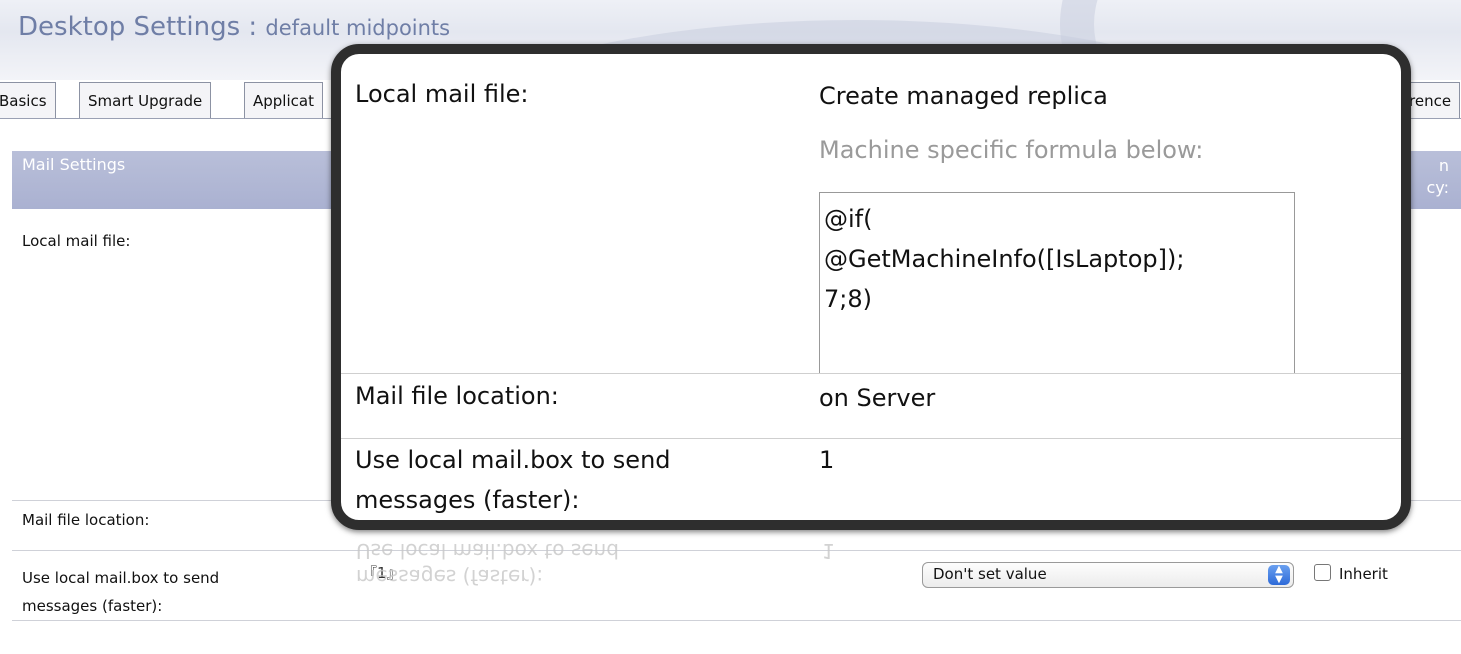 The image size is (1461, 654). Describe the element at coordinates (990, 574) in the screenshot. I see `select-selected-value: Don't set value` at that location.